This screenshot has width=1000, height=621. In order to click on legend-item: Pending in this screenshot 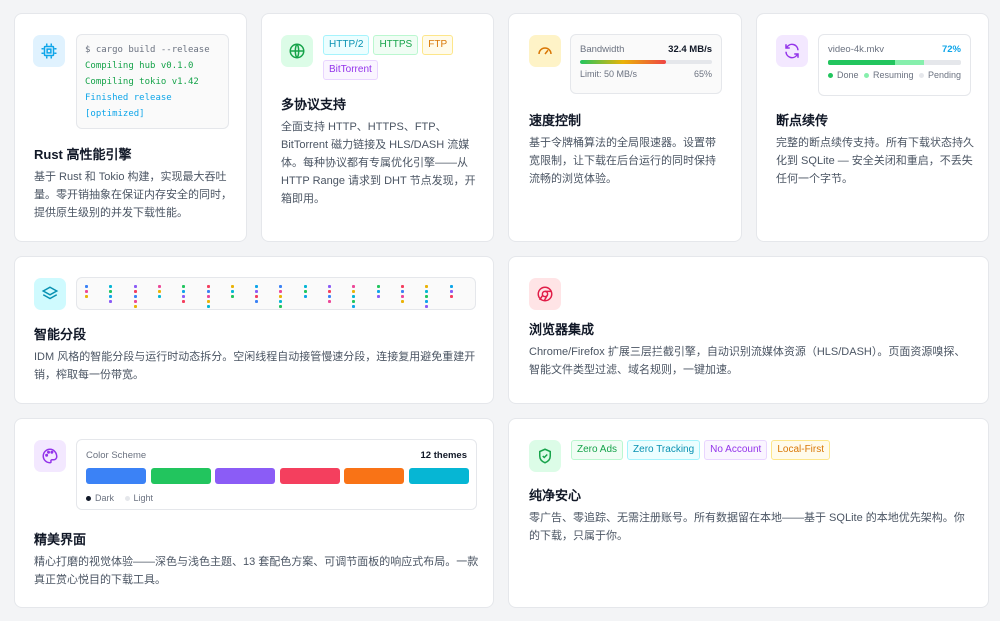, I will do `click(939, 75)`.